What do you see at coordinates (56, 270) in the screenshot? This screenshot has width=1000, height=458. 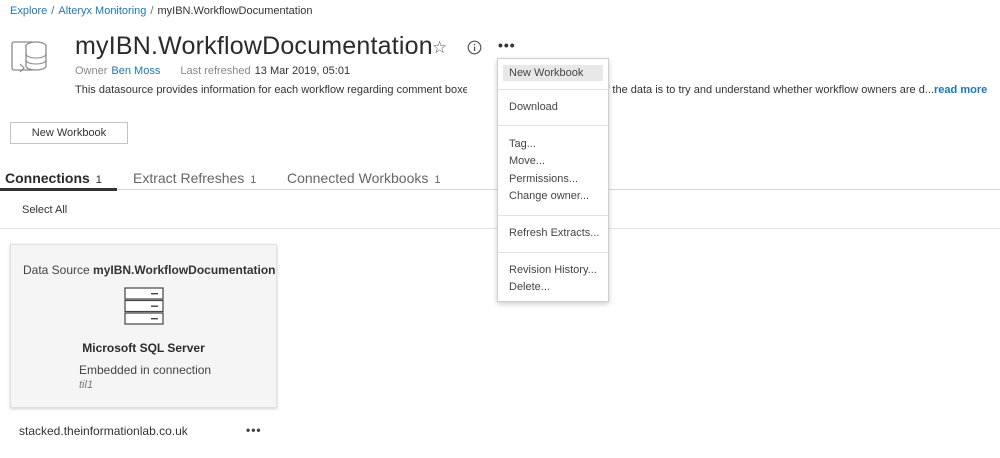 I see `card-title-prefix: Data Source` at bounding box center [56, 270].